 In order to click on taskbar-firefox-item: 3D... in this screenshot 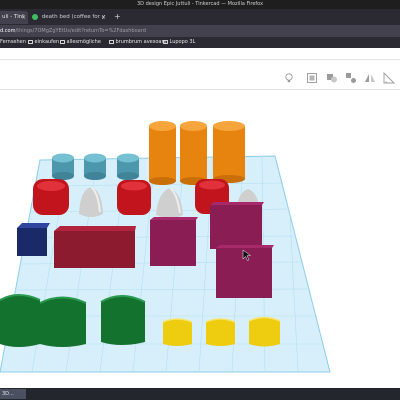, I will do `click(13, 394)`.